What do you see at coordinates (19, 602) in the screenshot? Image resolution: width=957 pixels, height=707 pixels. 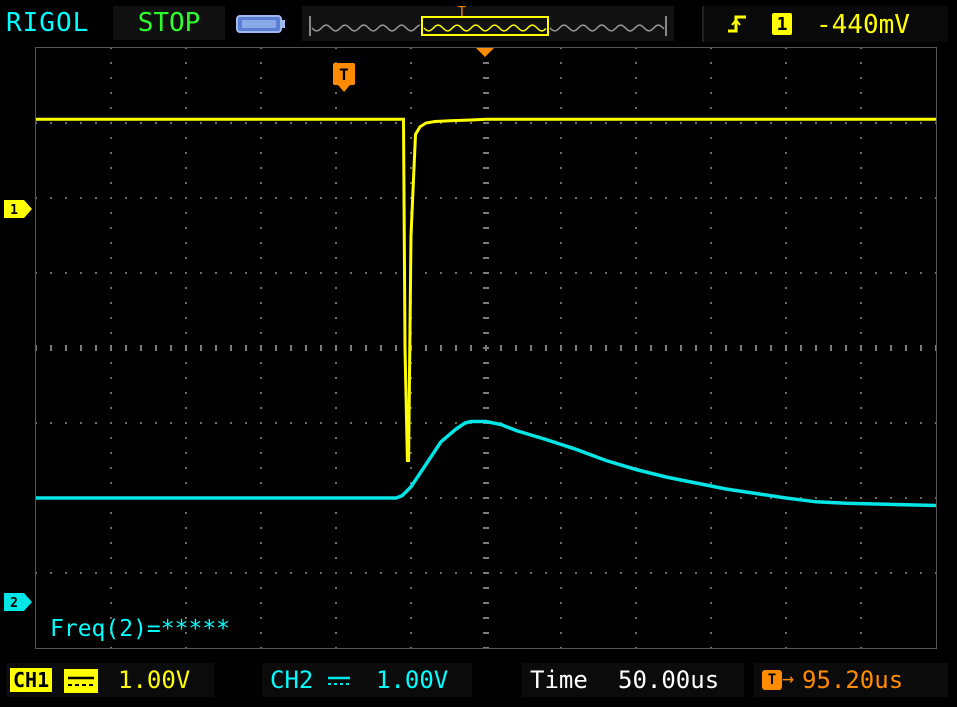 I see `ch2-offset-marker: 2` at bounding box center [19, 602].